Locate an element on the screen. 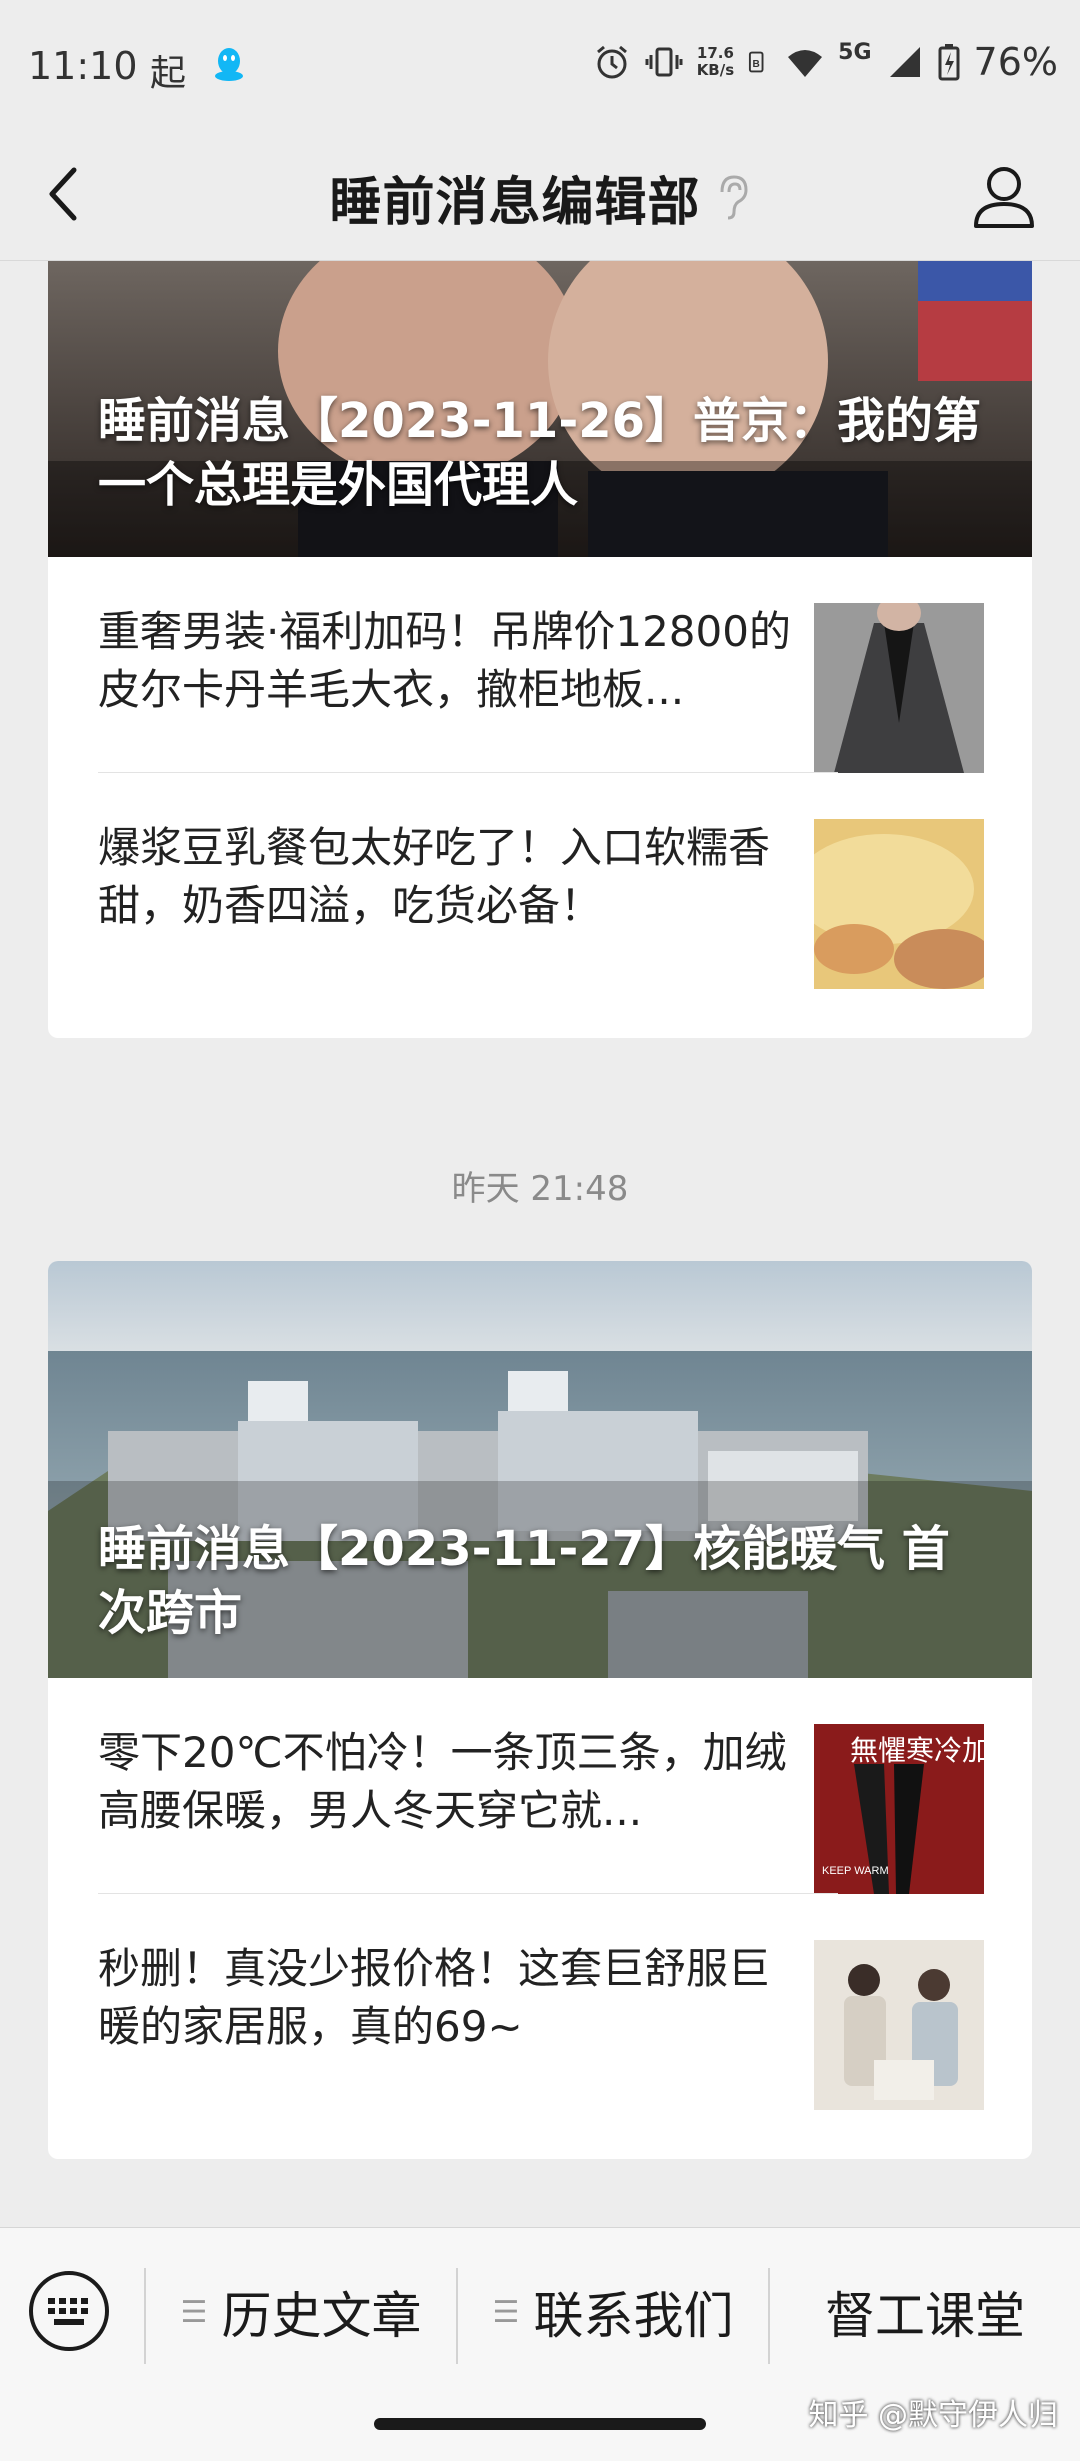 The width and height of the screenshot is (1080, 2461). svg-text: B is located at coordinates (756, 64).